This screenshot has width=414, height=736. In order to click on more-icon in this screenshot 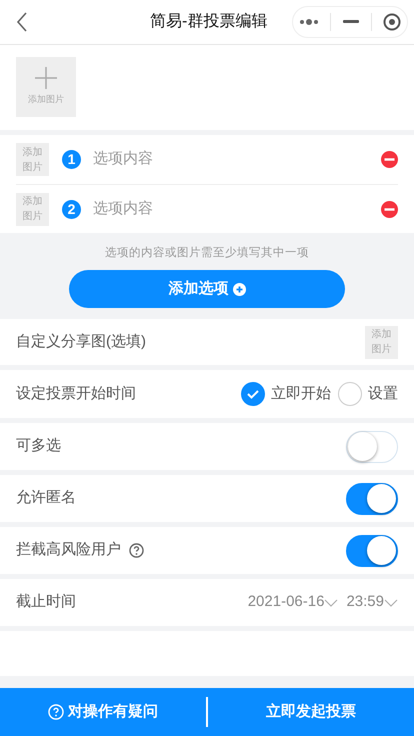, I will do `click(308, 22)`.